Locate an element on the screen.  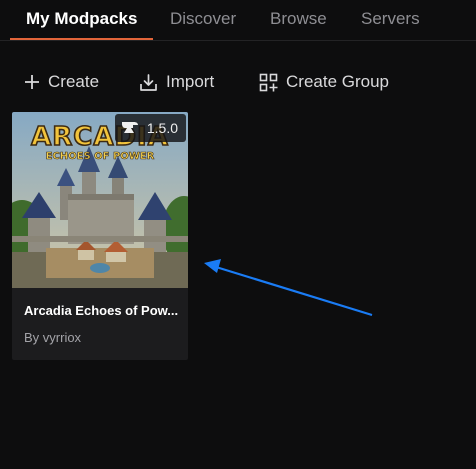
active-tab-indicator is located at coordinates (81, 39).